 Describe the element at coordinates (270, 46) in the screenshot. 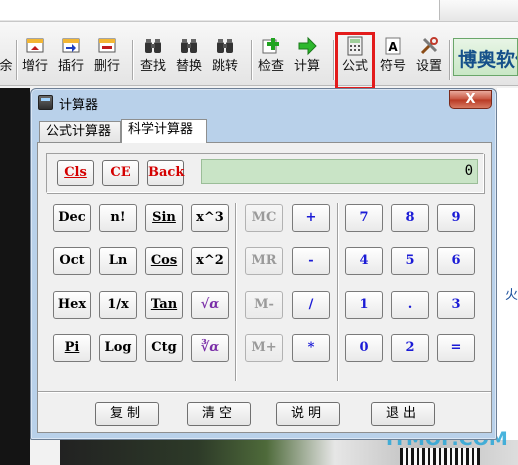

I see `check-plus-icon` at that location.